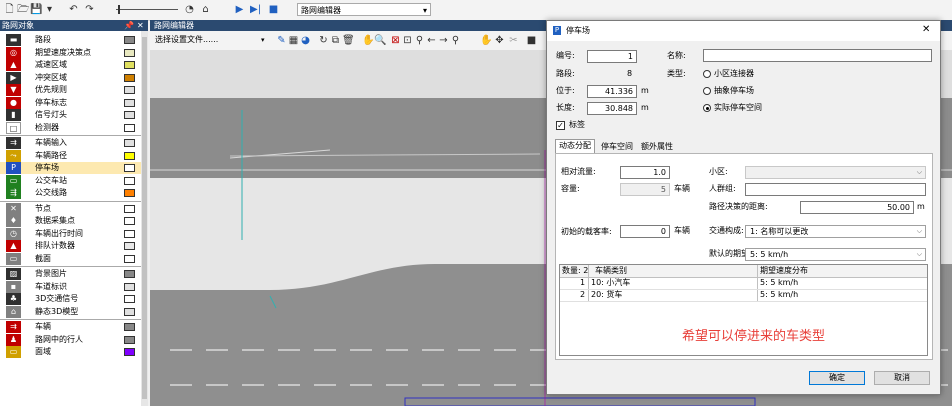 This screenshot has height=406, width=952. What do you see at coordinates (70, 40) in the screenshot?
I see `network-object-item: ▬ 路段` at bounding box center [70, 40].